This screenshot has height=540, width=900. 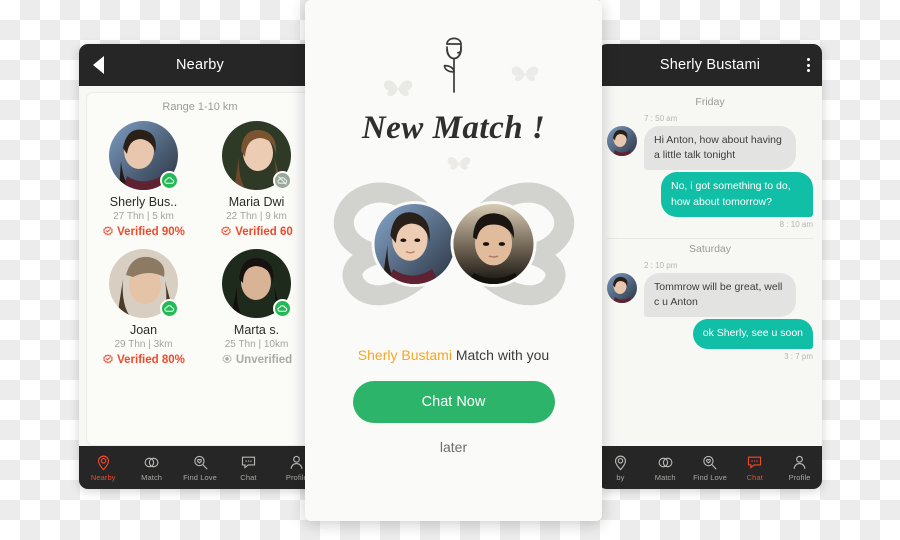 What do you see at coordinates (500, 355) in the screenshot?
I see `match-message-rest: Match with you` at bounding box center [500, 355].